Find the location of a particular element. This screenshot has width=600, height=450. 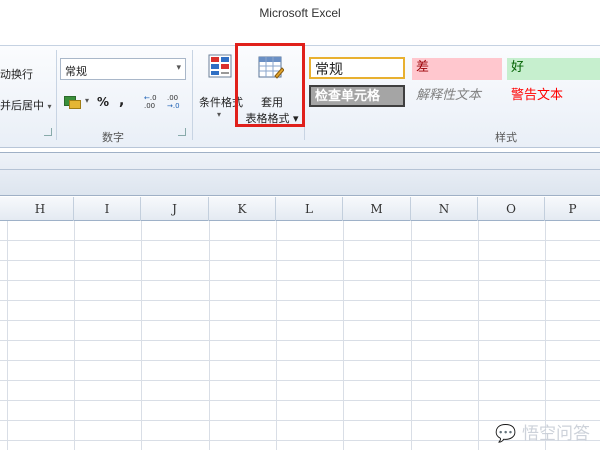

format-as-table-button: 套用 表格格式 ▾ is located at coordinates (272, 88).